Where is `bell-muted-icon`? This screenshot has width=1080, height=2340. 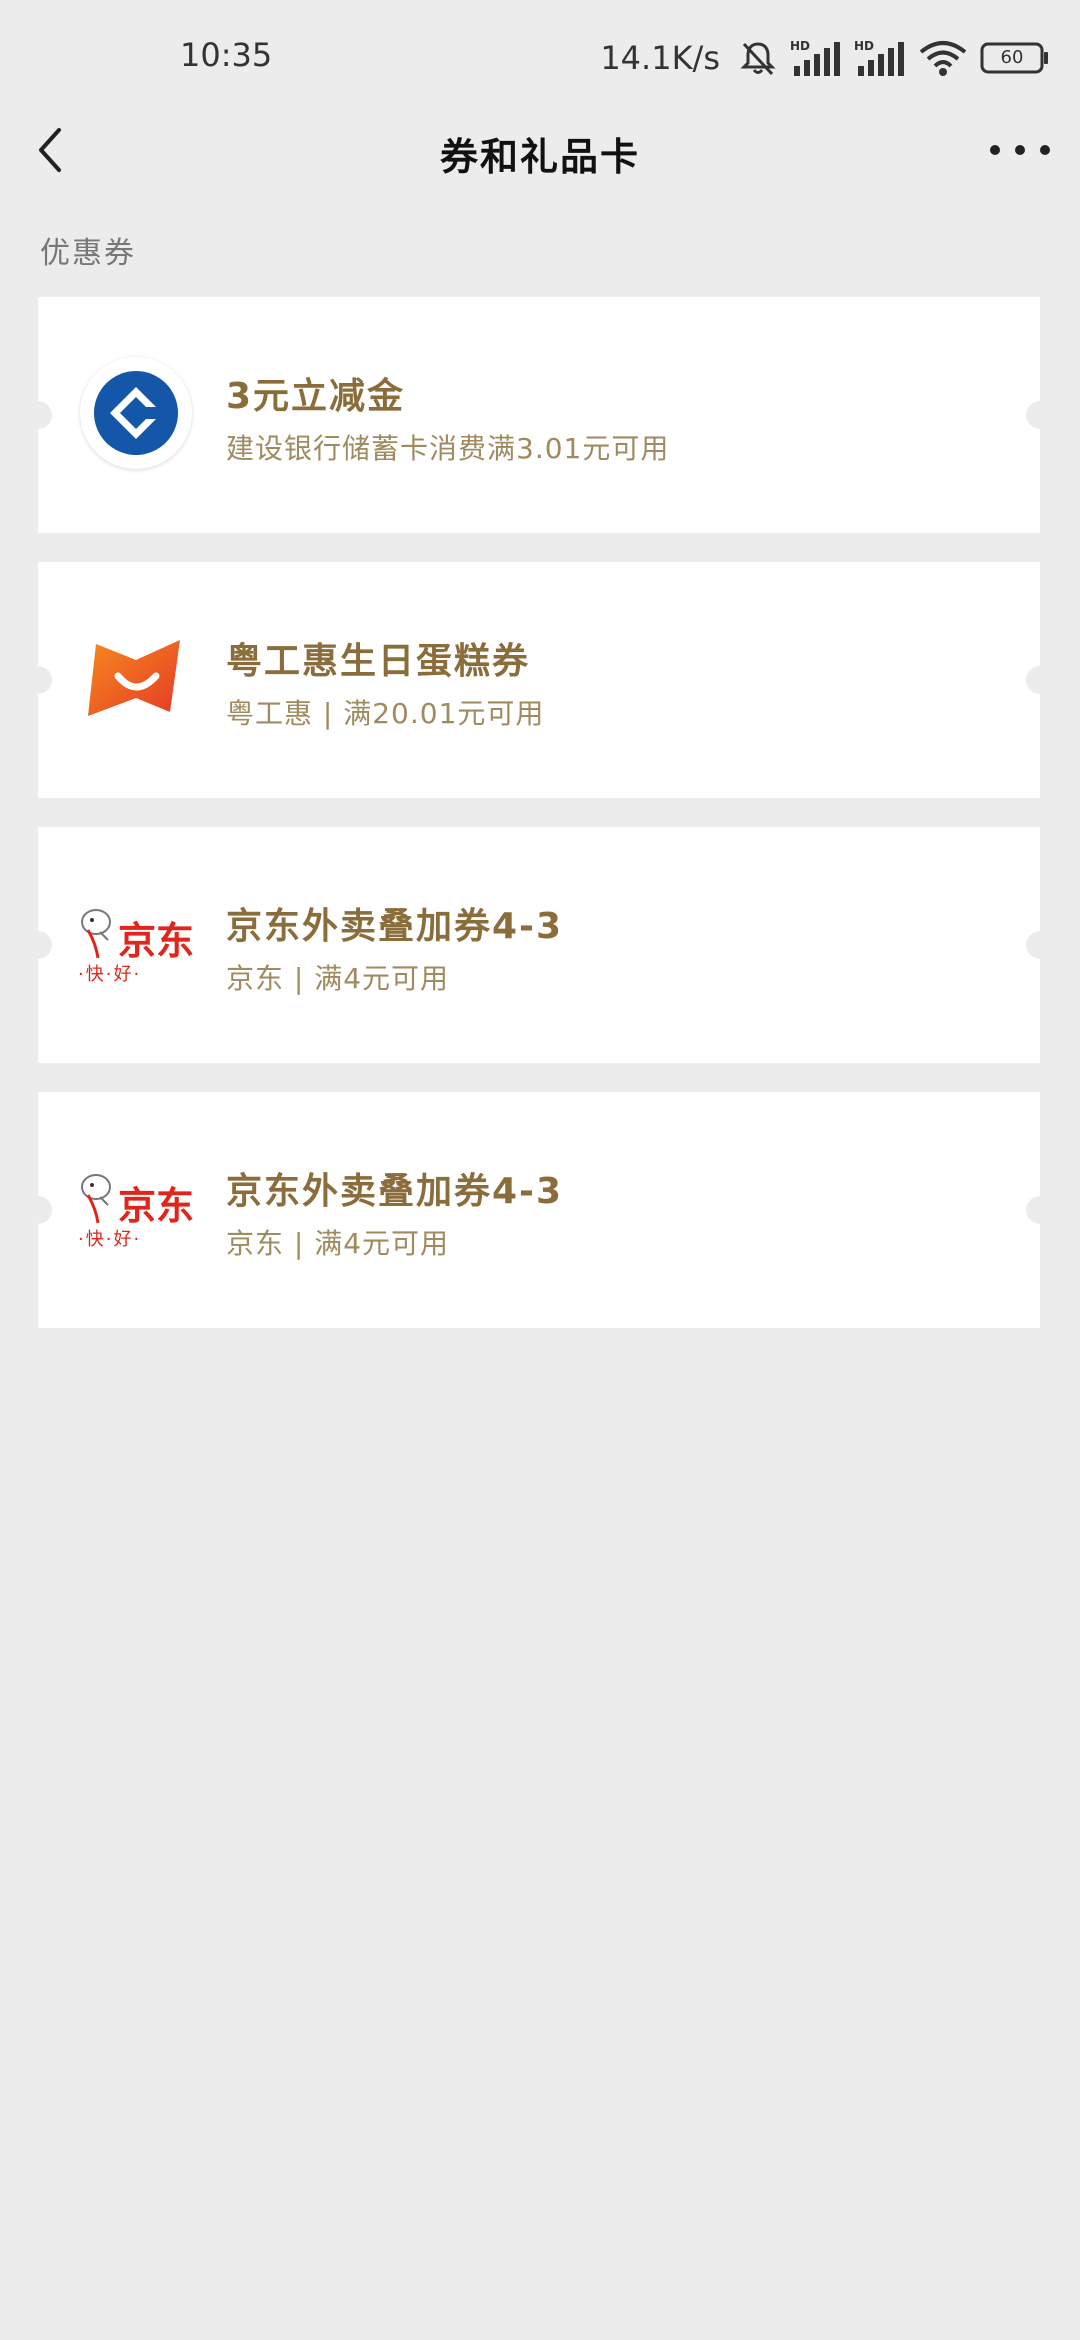
bell-muted-icon is located at coordinates (758, 58).